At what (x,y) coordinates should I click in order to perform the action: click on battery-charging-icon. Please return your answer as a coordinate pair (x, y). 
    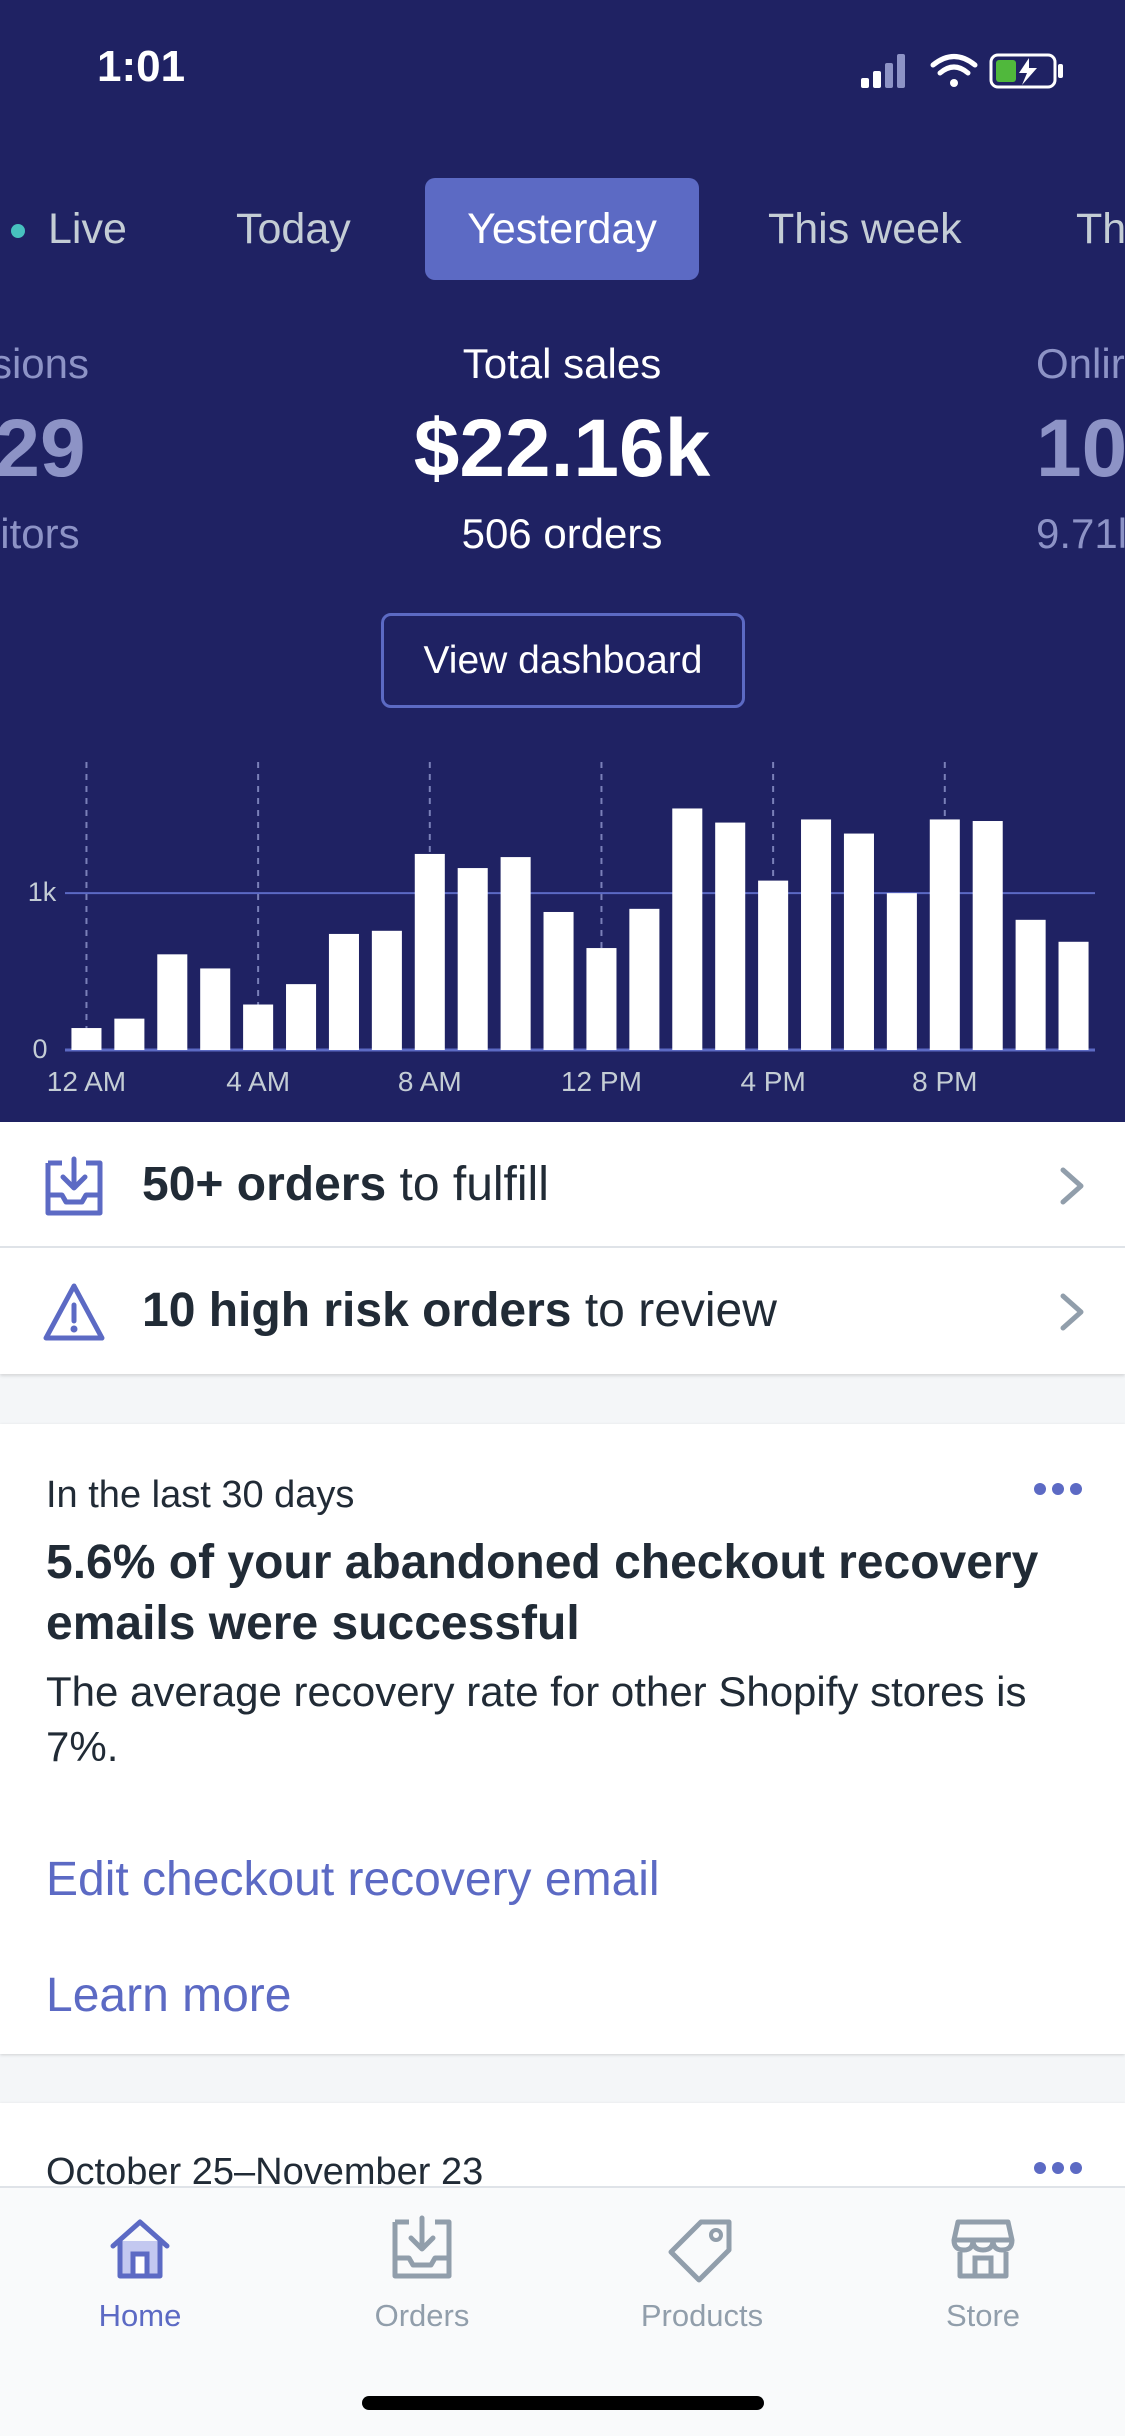
    Looking at the image, I should click on (1026, 71).